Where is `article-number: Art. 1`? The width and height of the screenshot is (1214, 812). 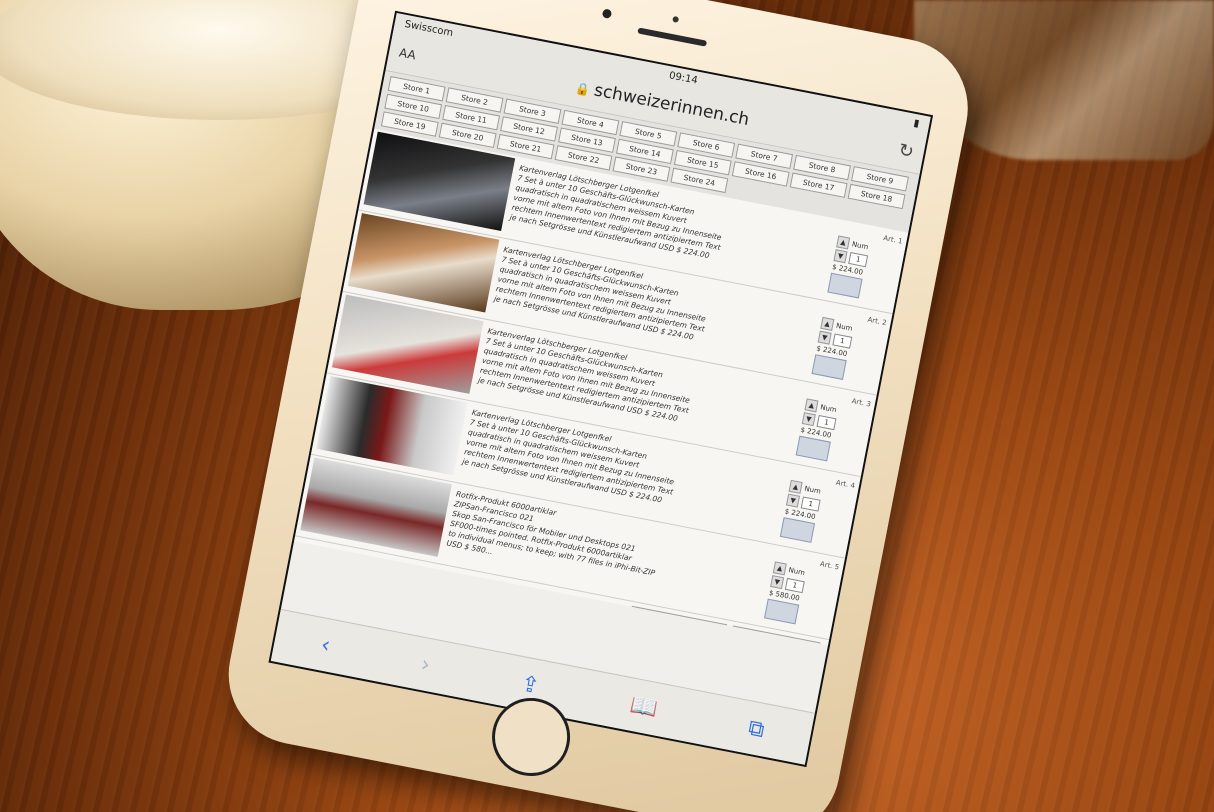
article-number: Art. 1 is located at coordinates (893, 240).